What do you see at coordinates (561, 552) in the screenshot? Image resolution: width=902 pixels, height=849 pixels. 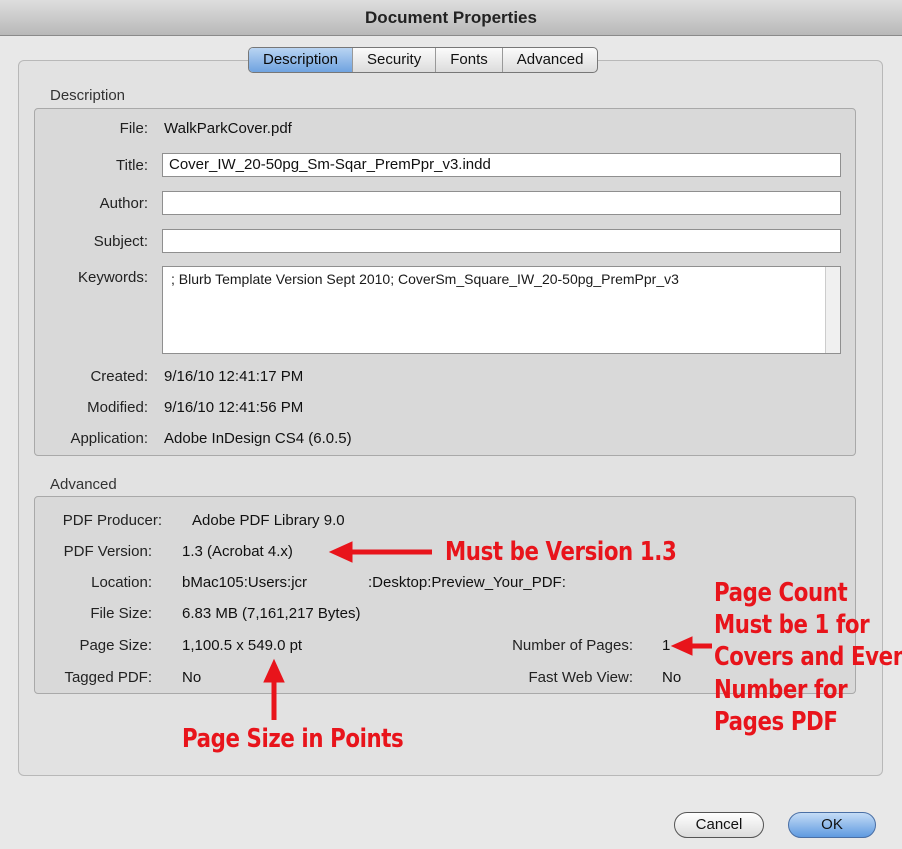 I see `version-annotation: Must be Version 1.3` at bounding box center [561, 552].